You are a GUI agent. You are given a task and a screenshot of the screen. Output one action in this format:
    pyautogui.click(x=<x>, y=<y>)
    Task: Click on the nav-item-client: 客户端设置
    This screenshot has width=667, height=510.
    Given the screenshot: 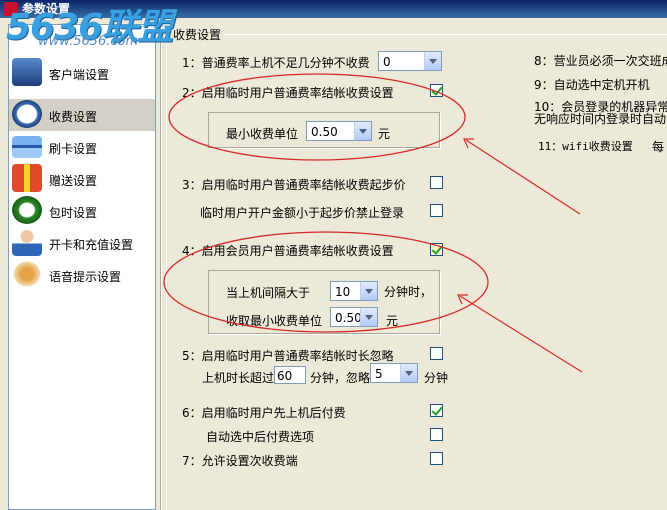 What is the action you would take?
    pyautogui.click(x=82, y=73)
    